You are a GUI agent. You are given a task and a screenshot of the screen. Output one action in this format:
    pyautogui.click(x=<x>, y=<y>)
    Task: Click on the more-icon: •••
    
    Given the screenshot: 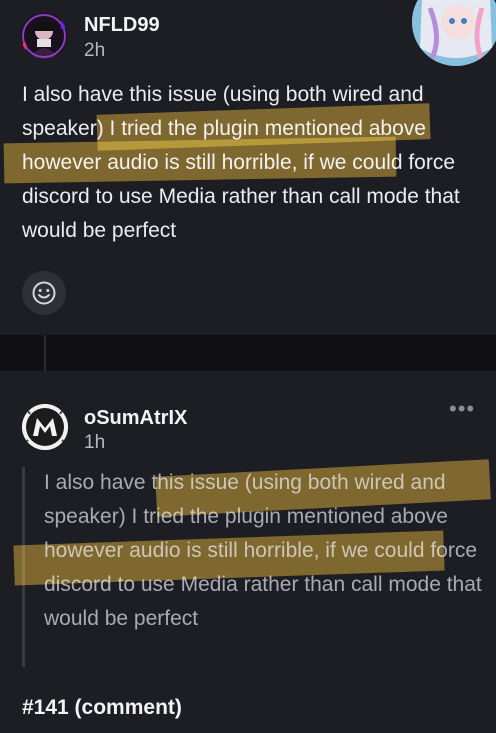 What is the action you would take?
    pyautogui.click(x=462, y=409)
    